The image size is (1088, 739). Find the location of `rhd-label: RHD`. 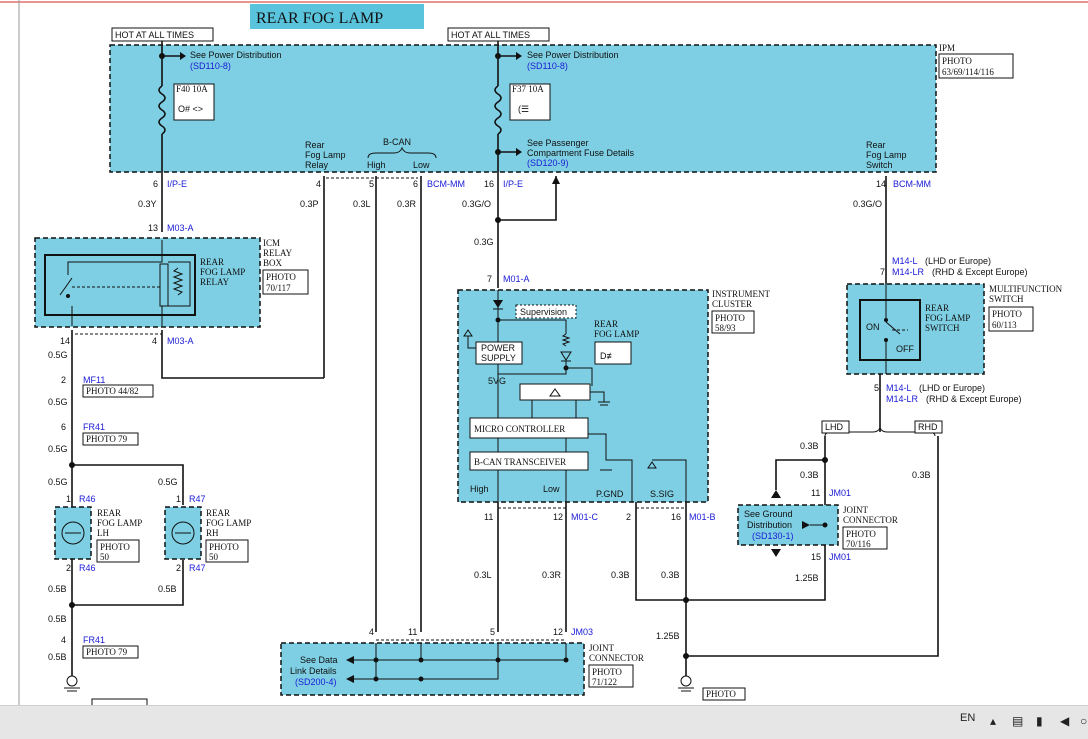

rhd-label: RHD is located at coordinates (928, 427).